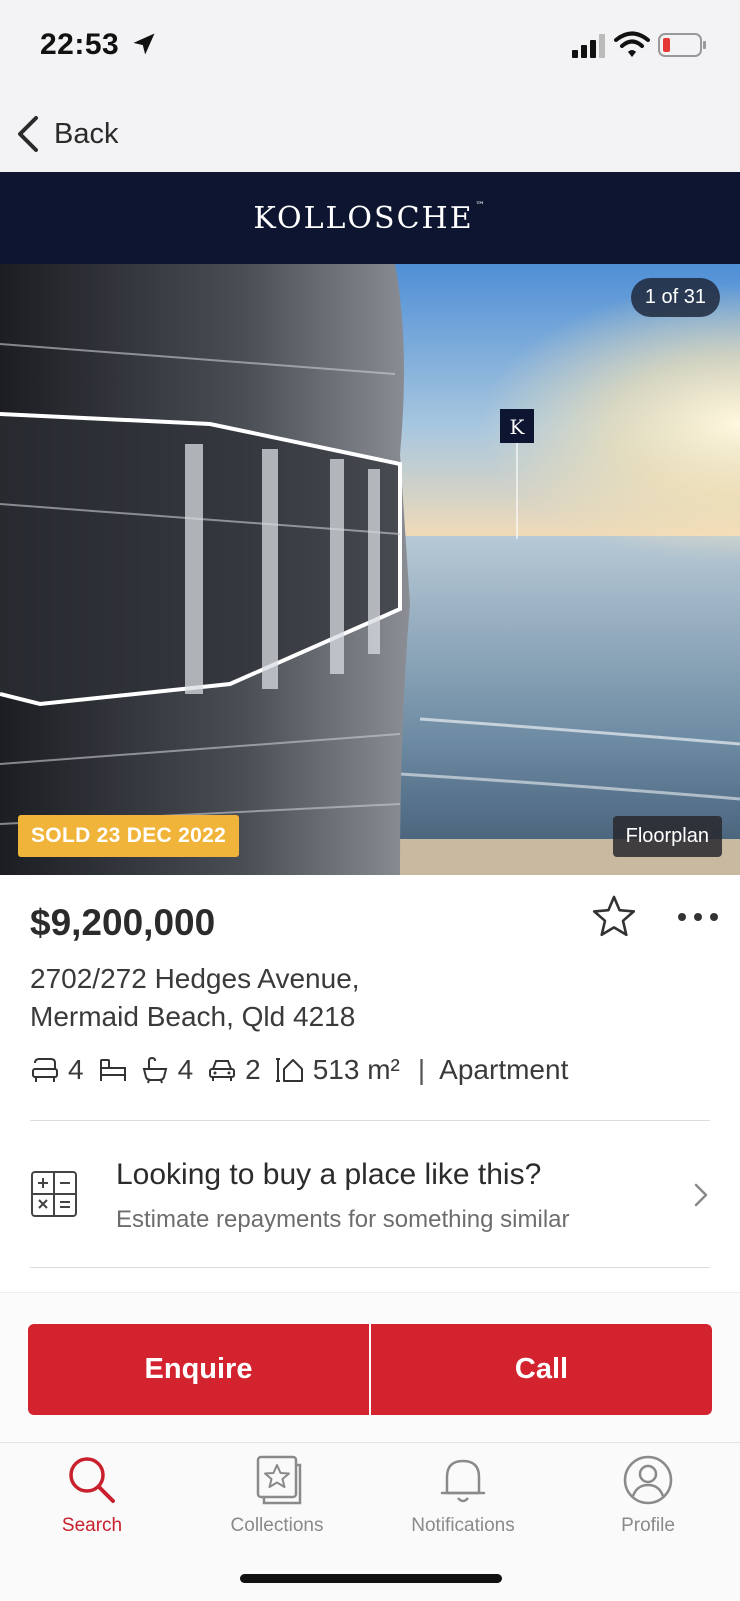 The image size is (740, 1601). Describe the element at coordinates (370, 47) in the screenshot. I see `status-bar: 22:53` at that location.